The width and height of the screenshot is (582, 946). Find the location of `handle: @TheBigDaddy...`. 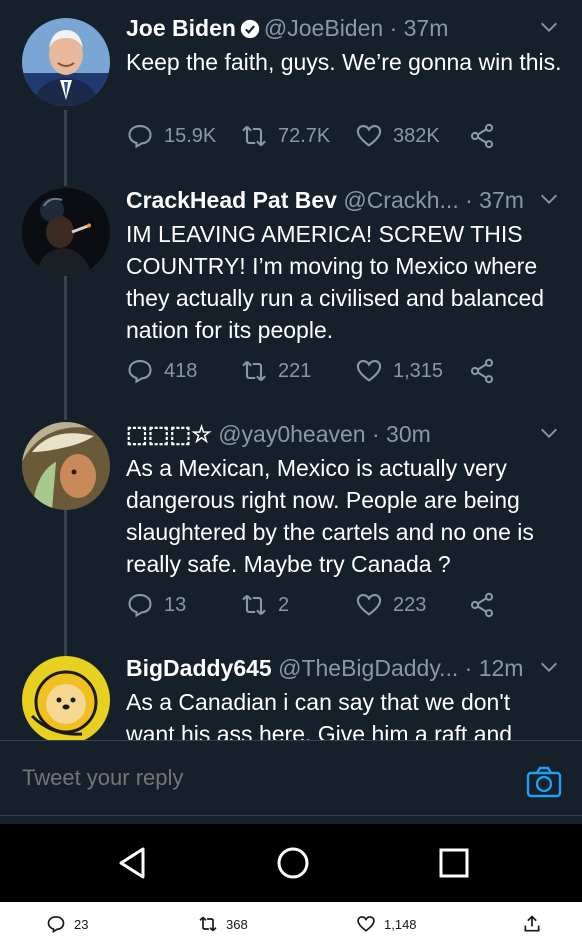

handle: @TheBigDaddy... is located at coordinates (368, 668).